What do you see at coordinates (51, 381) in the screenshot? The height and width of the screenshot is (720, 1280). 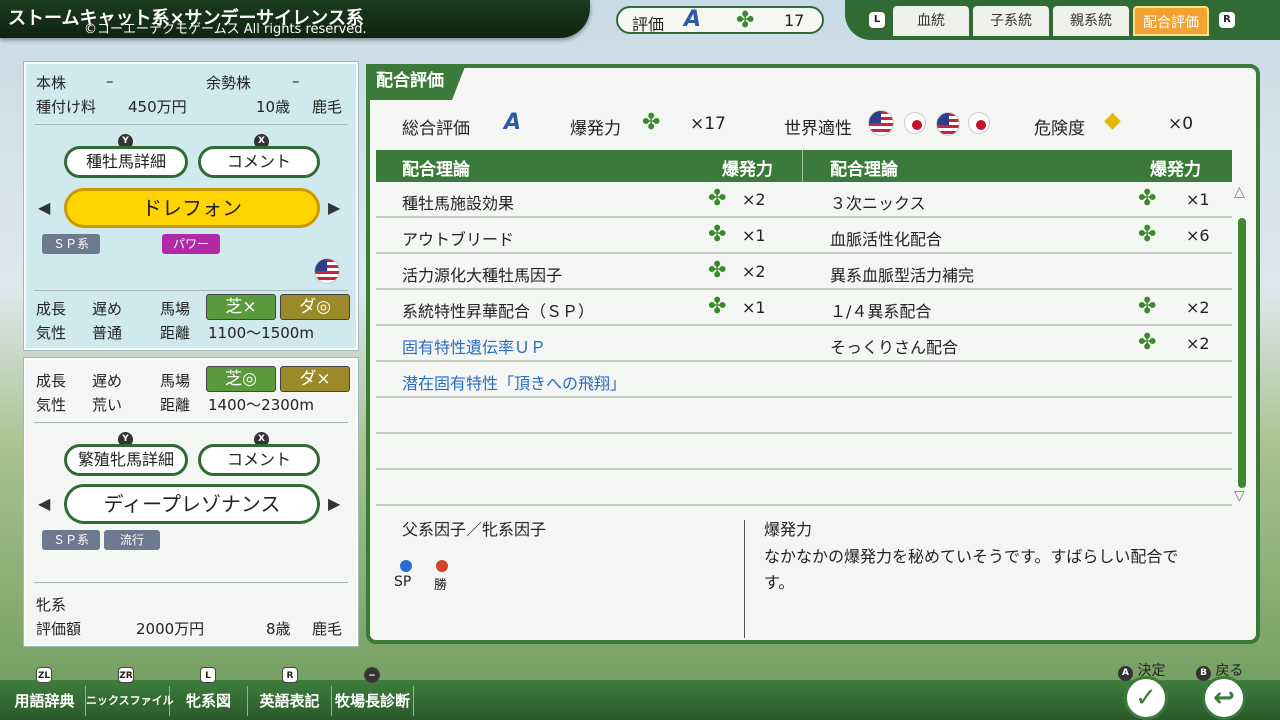 I see `dam-growth-label: 成長` at bounding box center [51, 381].